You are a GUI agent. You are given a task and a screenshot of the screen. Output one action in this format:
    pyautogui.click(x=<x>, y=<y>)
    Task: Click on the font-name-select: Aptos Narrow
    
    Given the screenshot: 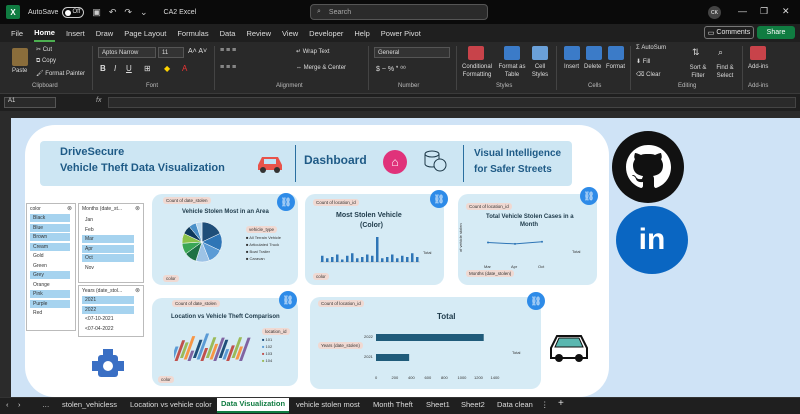 What is the action you would take?
    pyautogui.click(x=127, y=52)
    